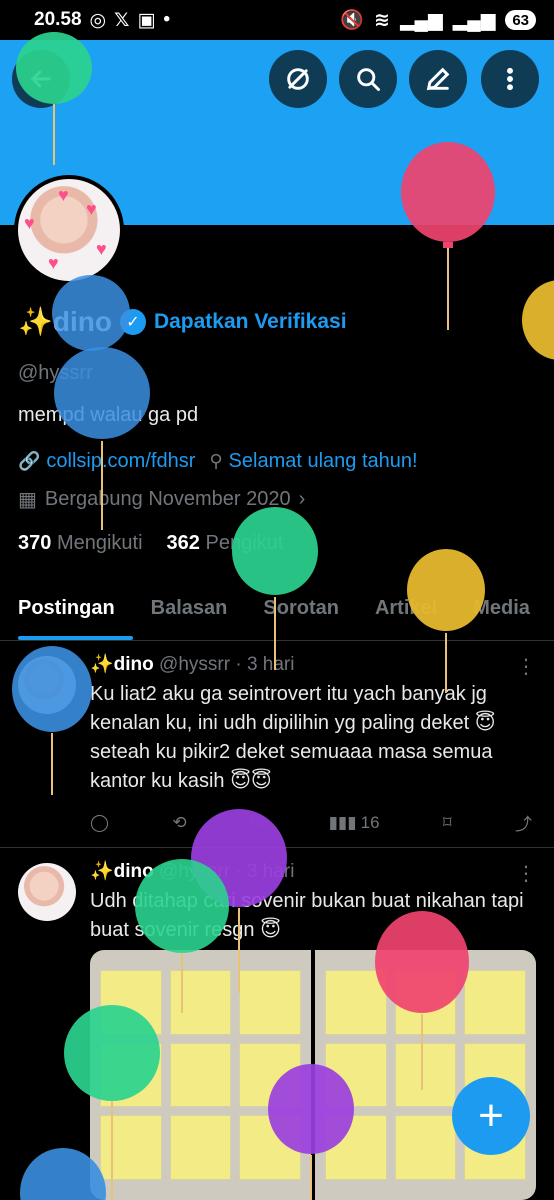 The width and height of the screenshot is (554, 1200). I want to click on following-count: 370, so click(35, 543).